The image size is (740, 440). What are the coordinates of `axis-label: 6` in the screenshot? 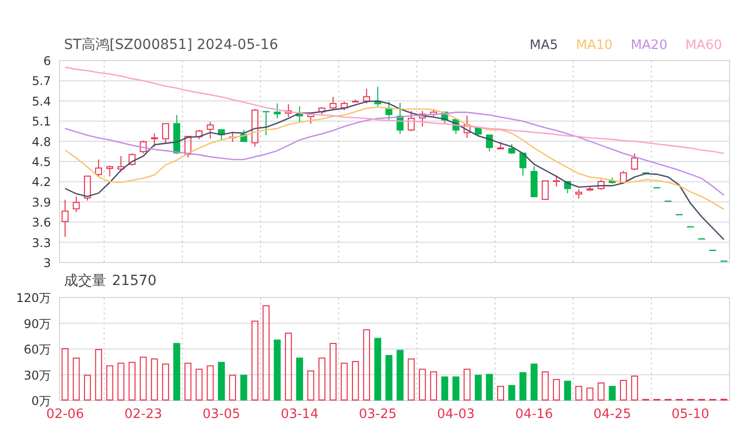 It's located at (47, 61).